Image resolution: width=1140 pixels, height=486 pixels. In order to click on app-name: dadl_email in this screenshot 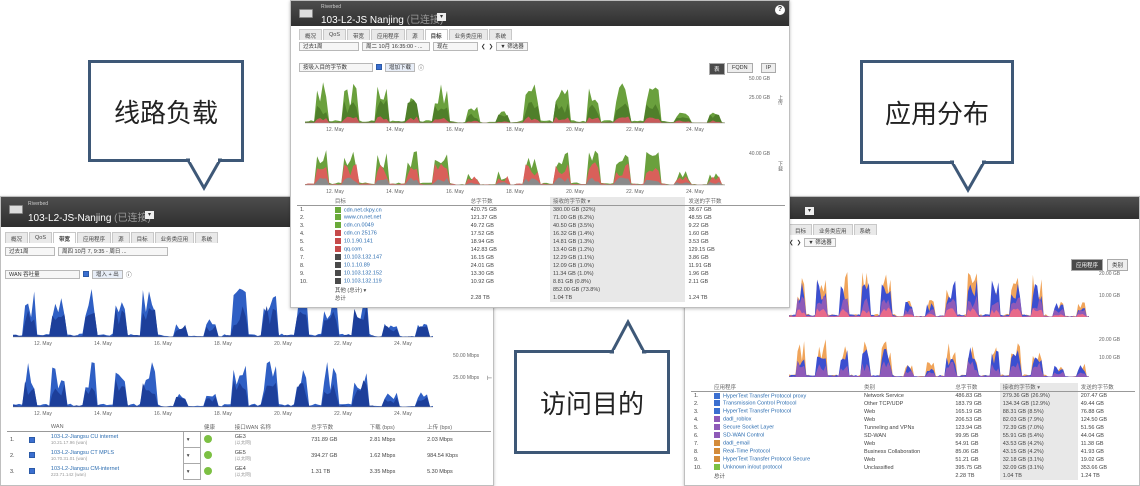, I will do `click(786, 444)`.